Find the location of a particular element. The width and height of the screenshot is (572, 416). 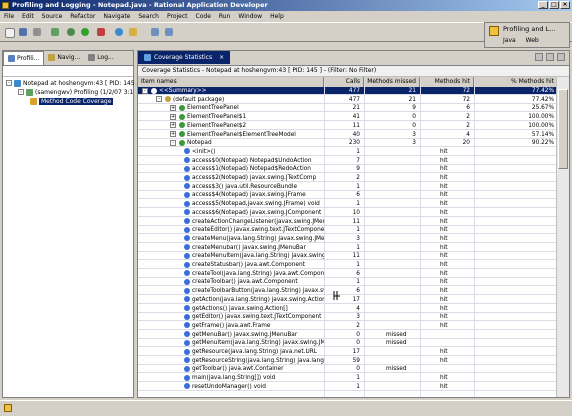

method-icon is located at coordinates (187, 281).